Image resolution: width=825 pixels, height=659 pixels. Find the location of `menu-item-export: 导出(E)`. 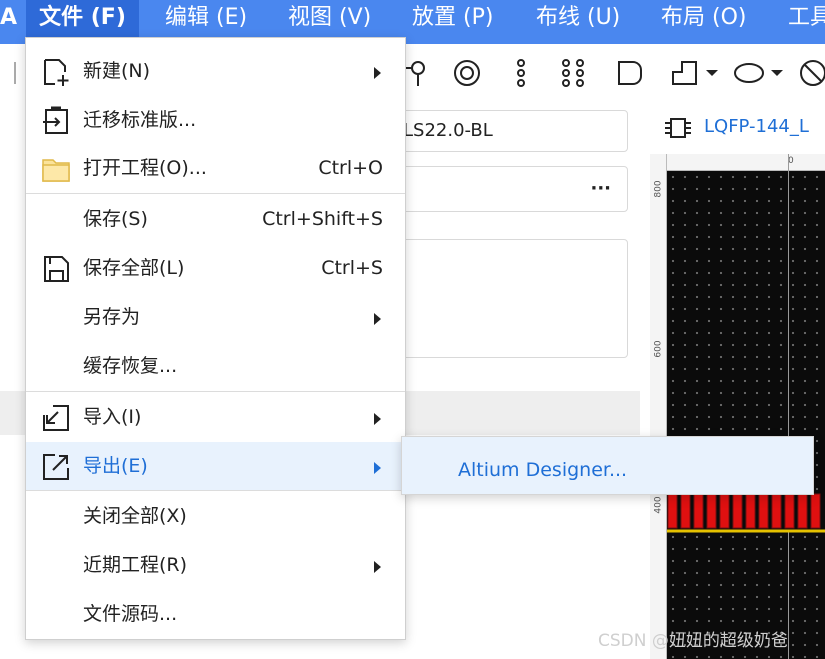

menu-item-export: 导出(E) is located at coordinates (215, 466).